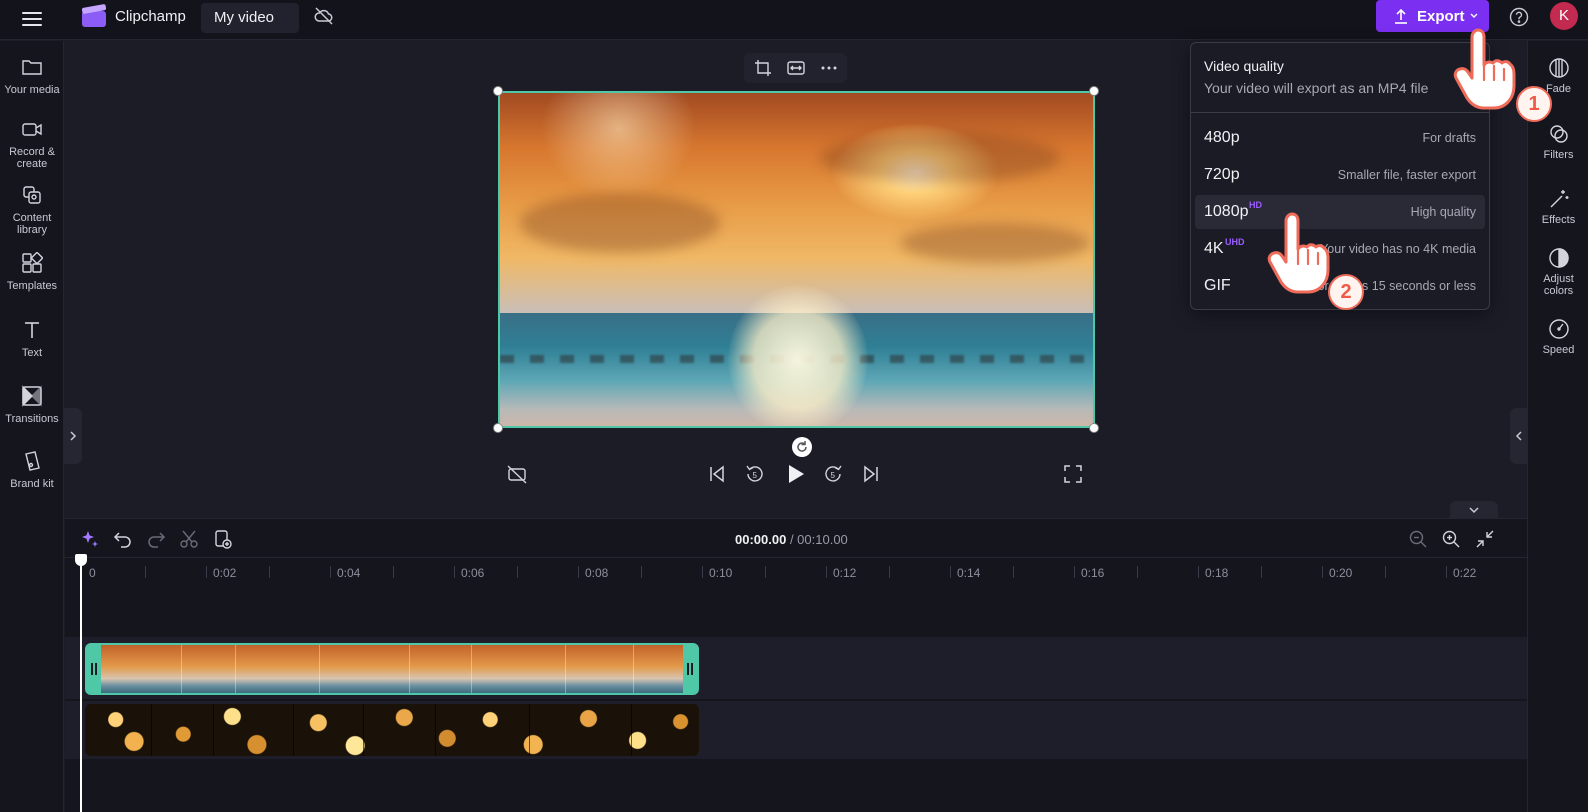  Describe the element at coordinates (81, 685) in the screenshot. I see `playhead` at that location.